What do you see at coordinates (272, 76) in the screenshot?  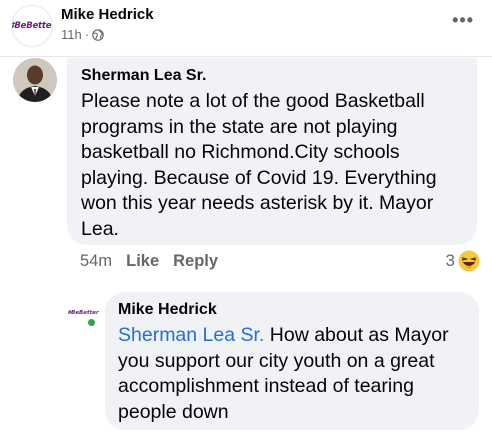 I see `commenter-name: Sherman Lea Sr.` at bounding box center [272, 76].